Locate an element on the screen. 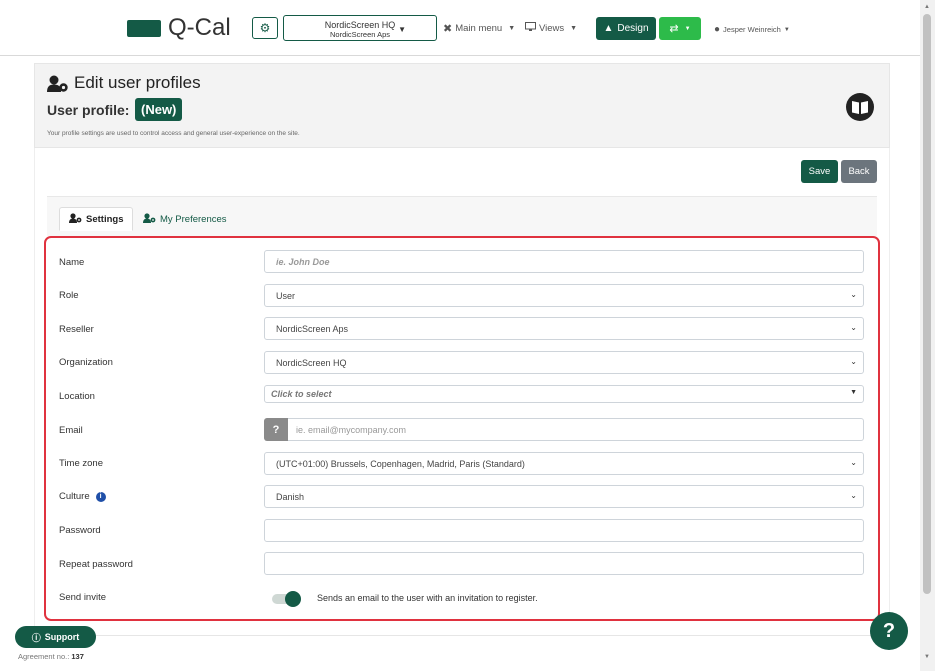  question-icon: ? is located at coordinates (276, 429).